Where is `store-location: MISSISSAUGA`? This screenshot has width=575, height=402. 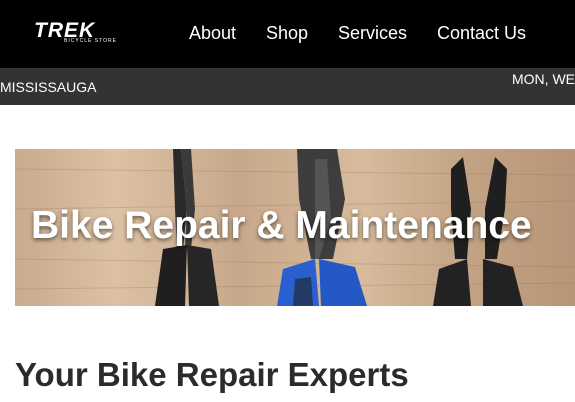 store-location: MISSISSAUGA is located at coordinates (48, 87).